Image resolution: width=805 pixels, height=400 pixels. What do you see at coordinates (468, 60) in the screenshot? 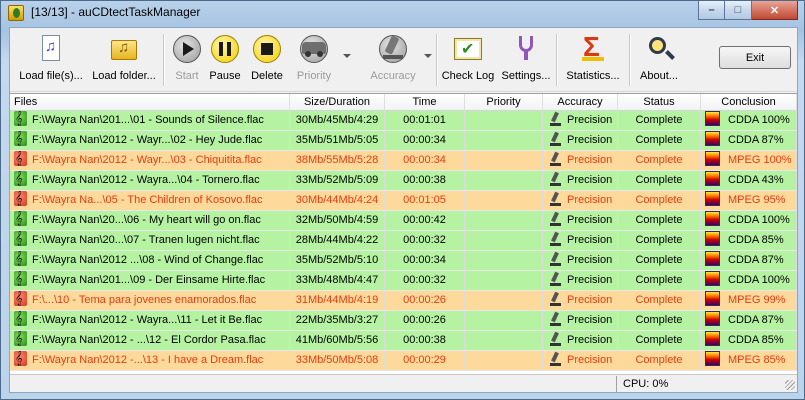
I see `check-log-button: Check Log` at bounding box center [468, 60].